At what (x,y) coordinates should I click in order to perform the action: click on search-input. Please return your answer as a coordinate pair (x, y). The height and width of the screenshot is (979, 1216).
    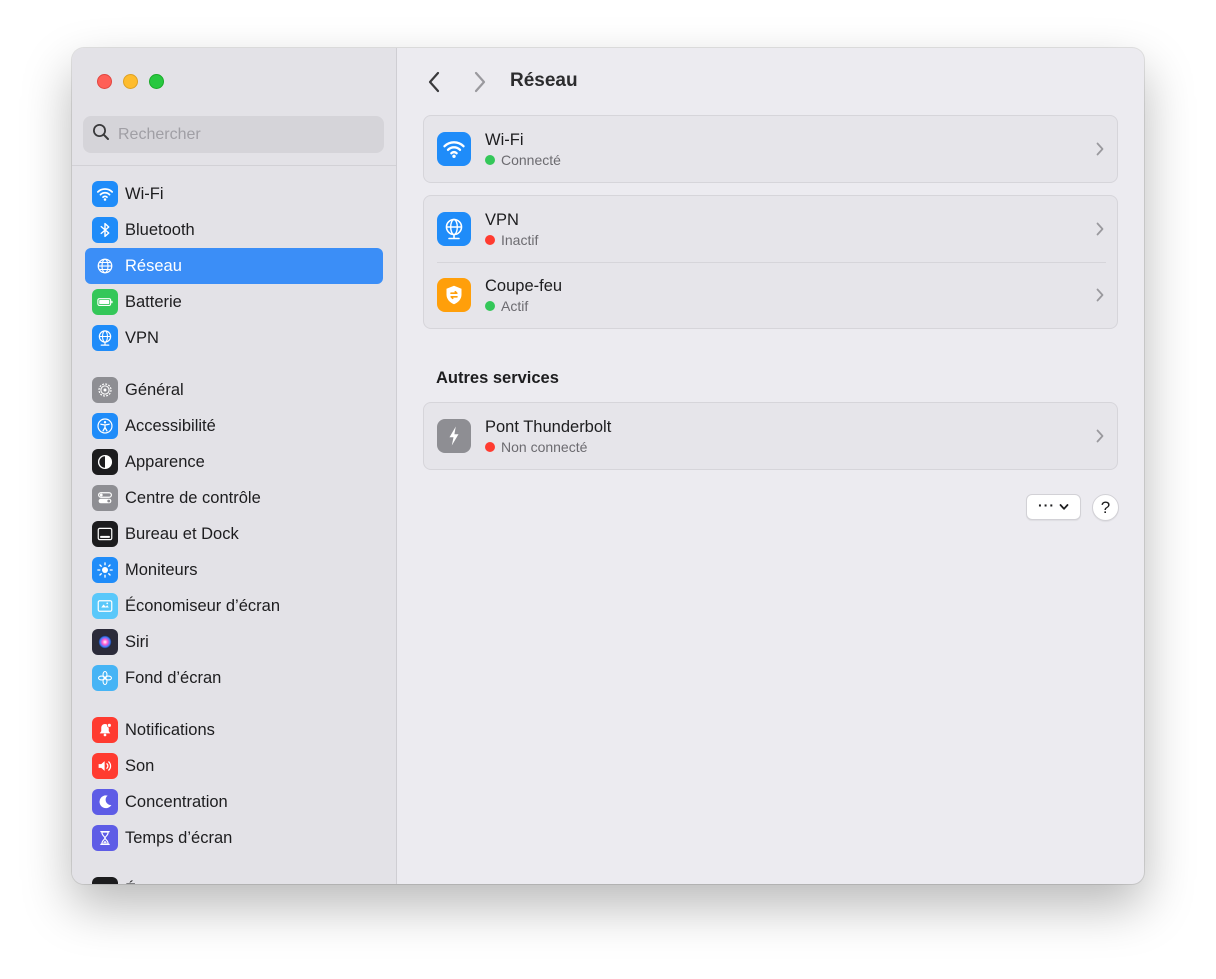
    Looking at the image, I should click on (243, 134).